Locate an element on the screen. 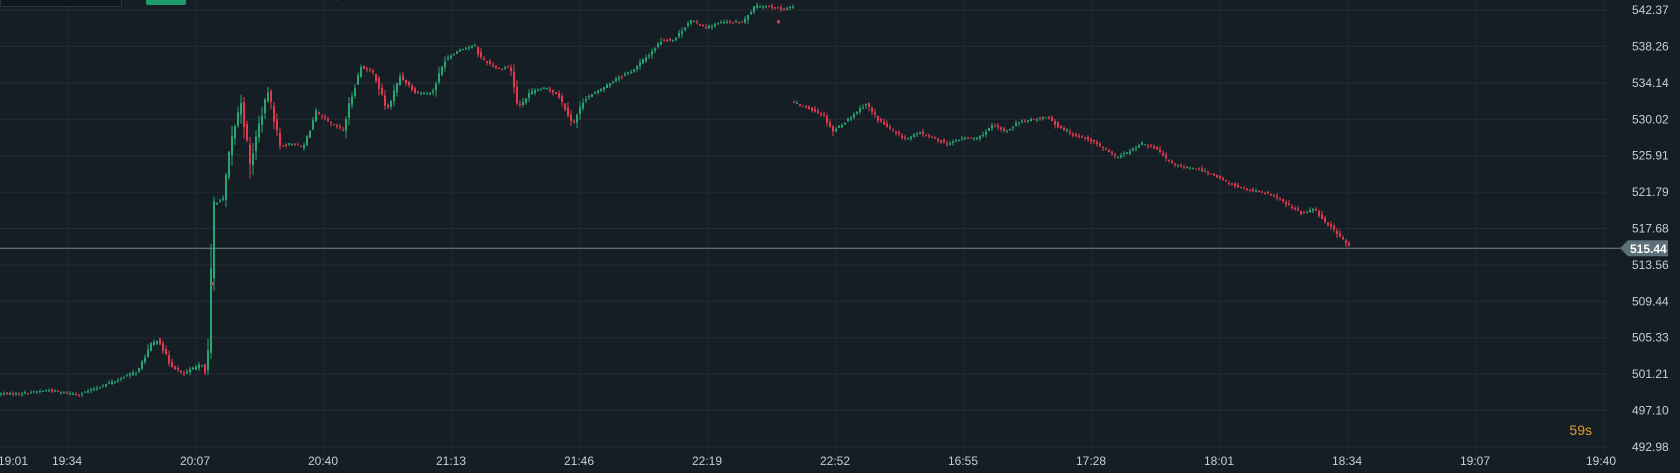  price-marker-label: 515.44 is located at coordinates (1648, 249).